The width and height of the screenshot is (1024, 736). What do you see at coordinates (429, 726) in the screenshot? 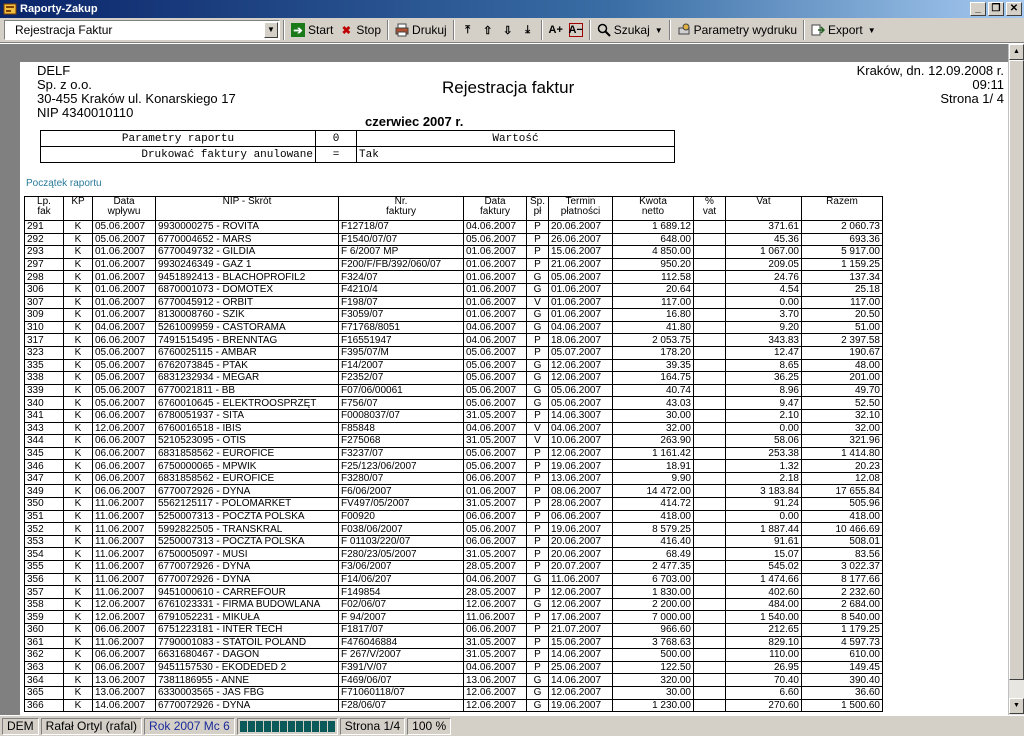
I see `status-zoom: 100 %` at bounding box center [429, 726].